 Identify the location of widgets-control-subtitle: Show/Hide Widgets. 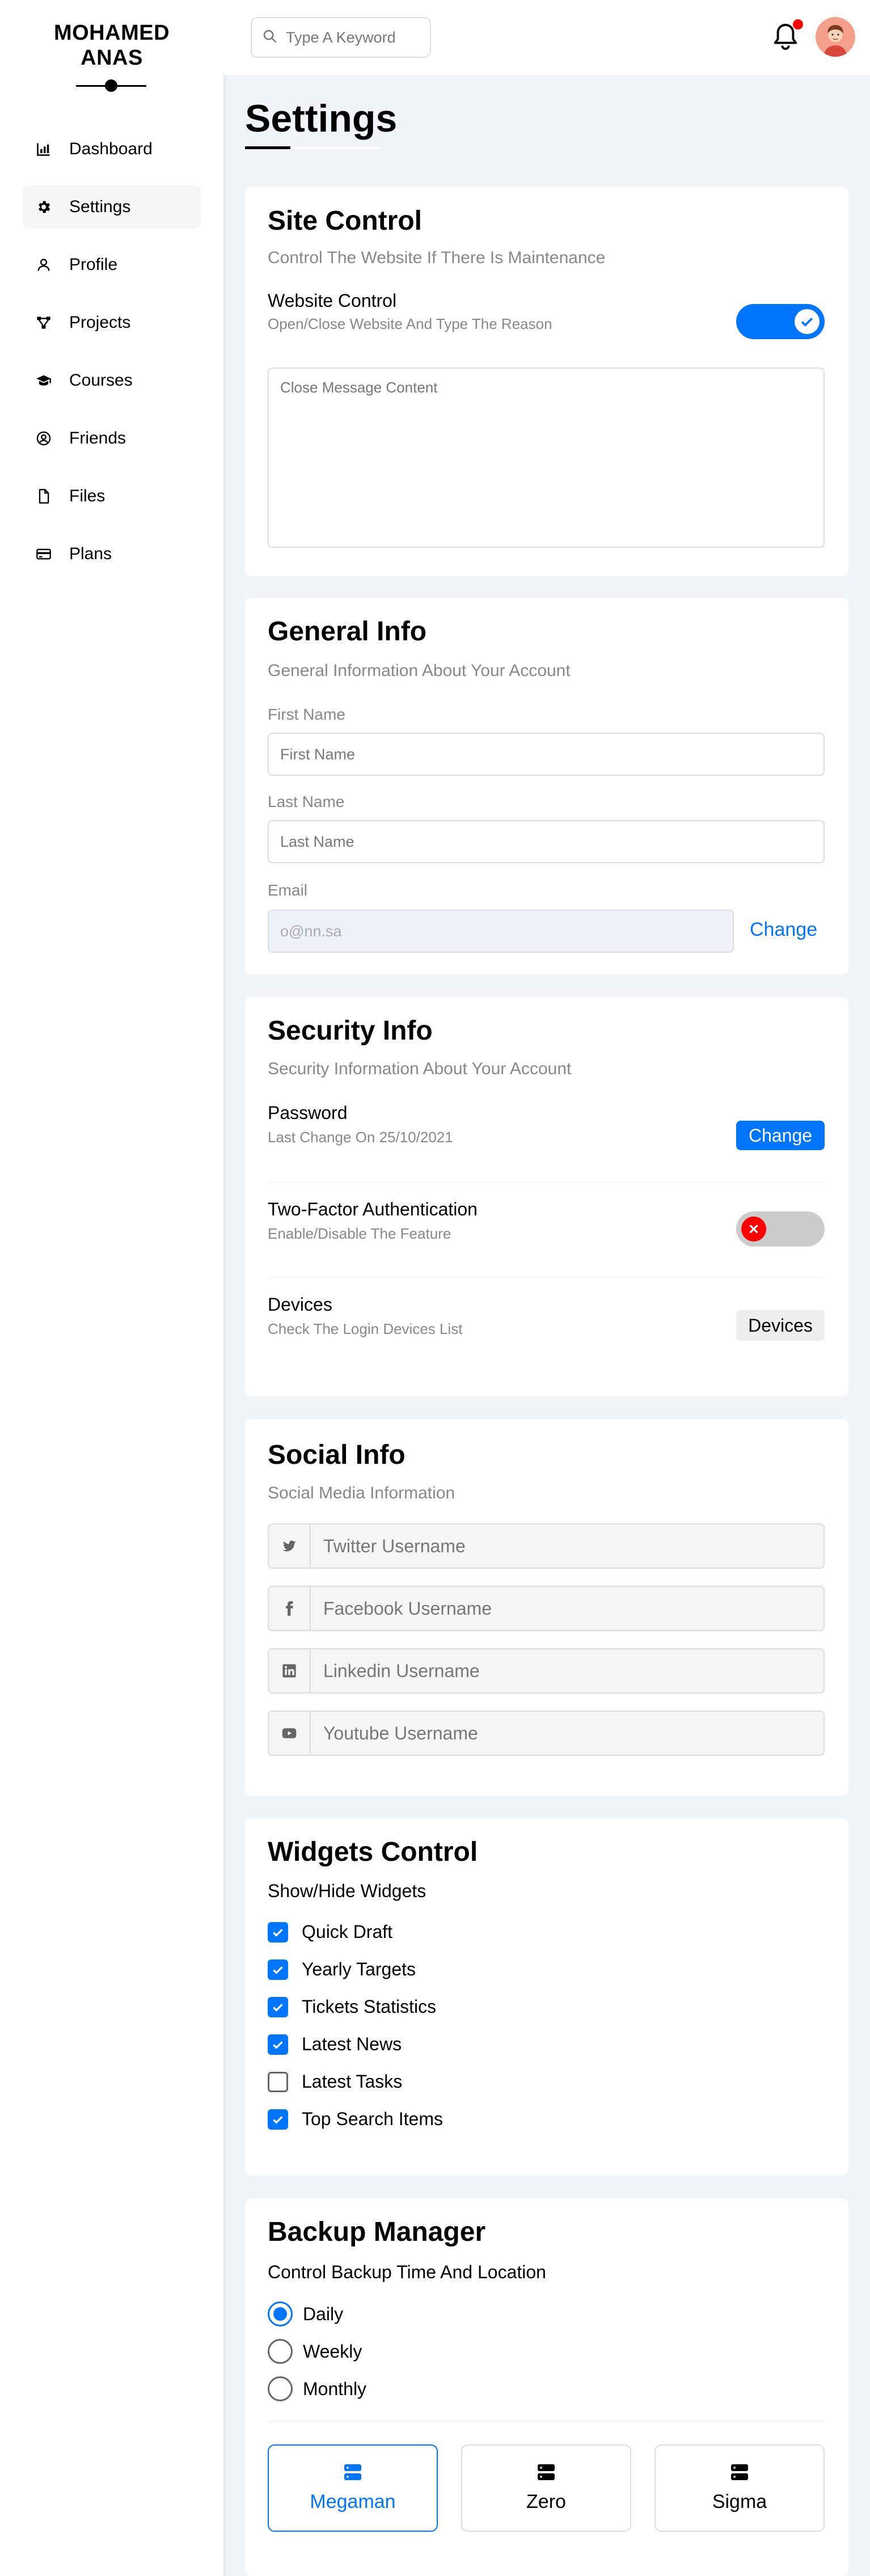
(347, 1891).